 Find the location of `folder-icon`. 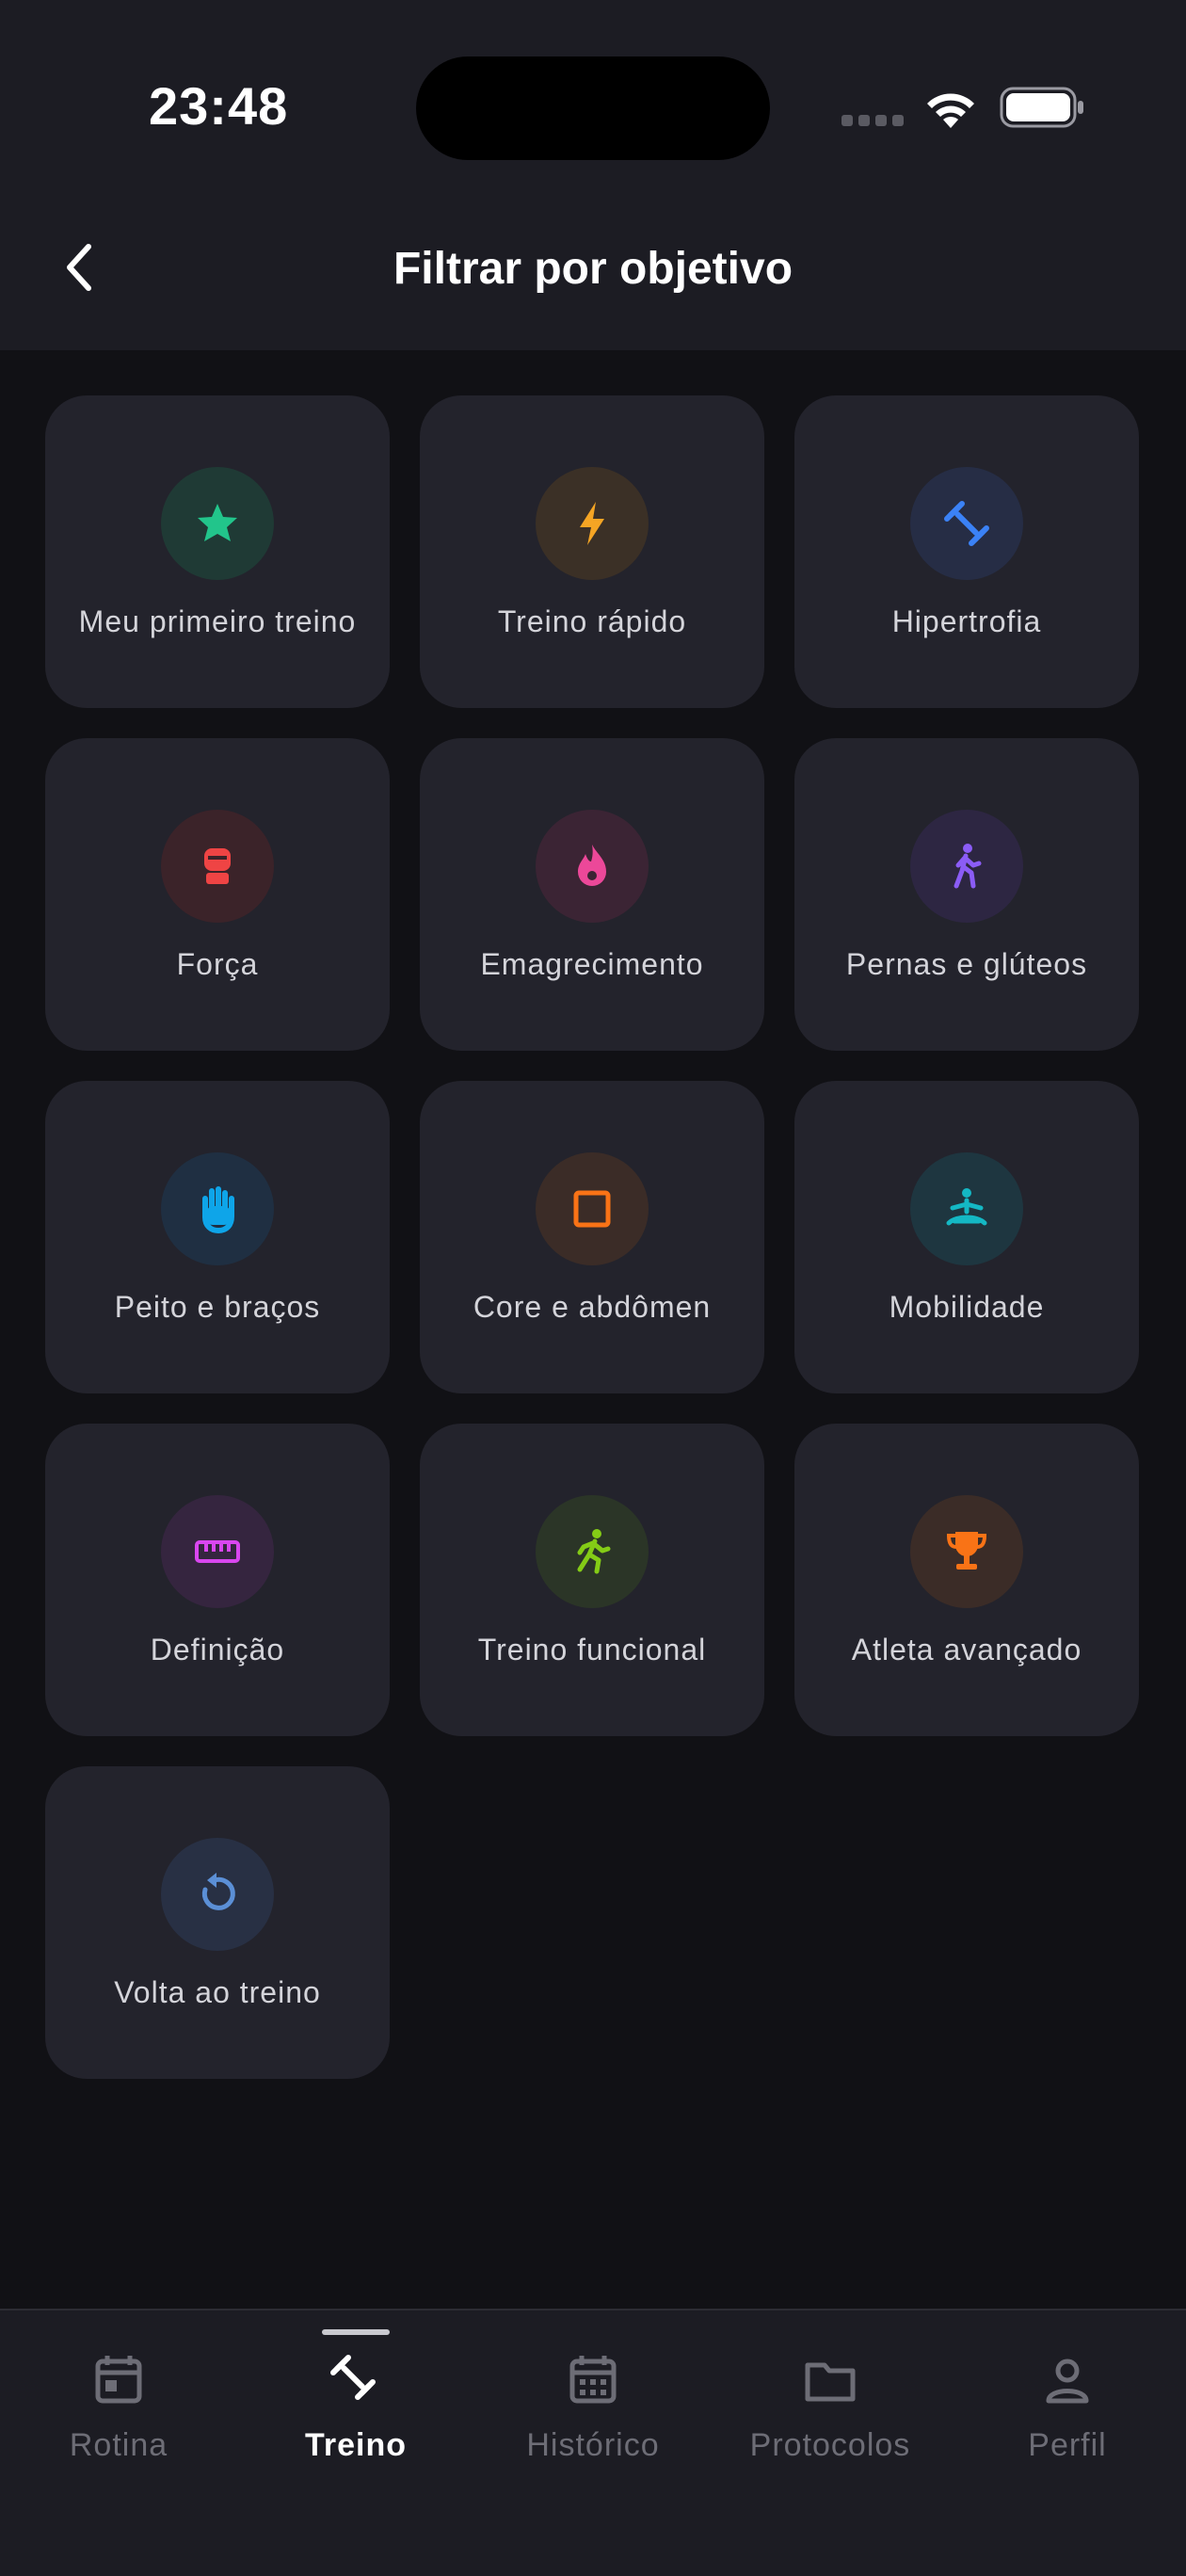

folder-icon is located at coordinates (830, 2382).